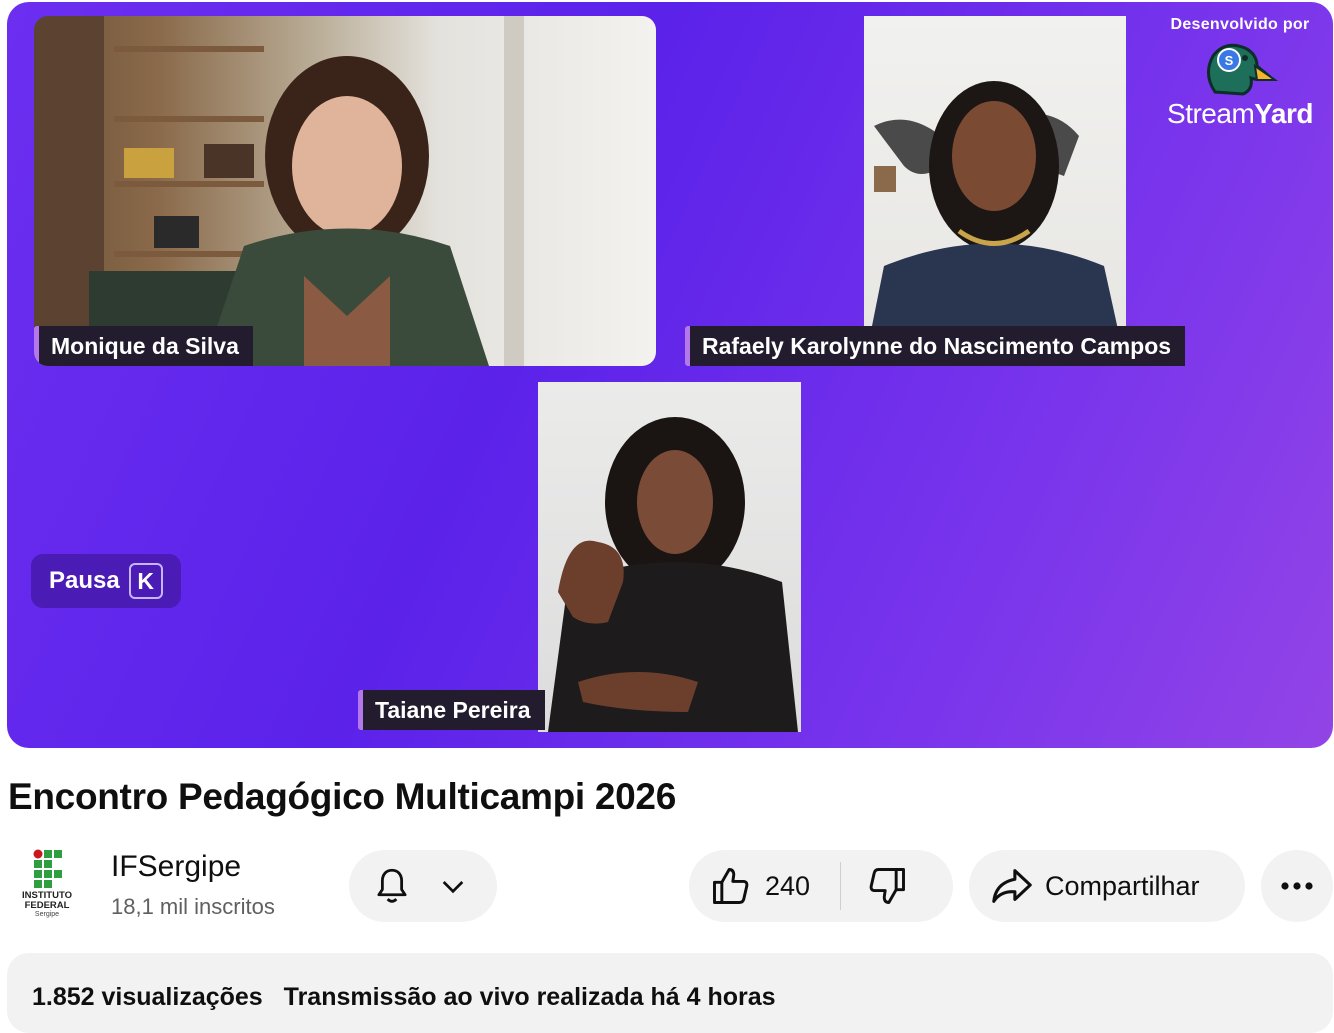  What do you see at coordinates (1229, 60) in the screenshot?
I see `svg-text: S` at bounding box center [1229, 60].